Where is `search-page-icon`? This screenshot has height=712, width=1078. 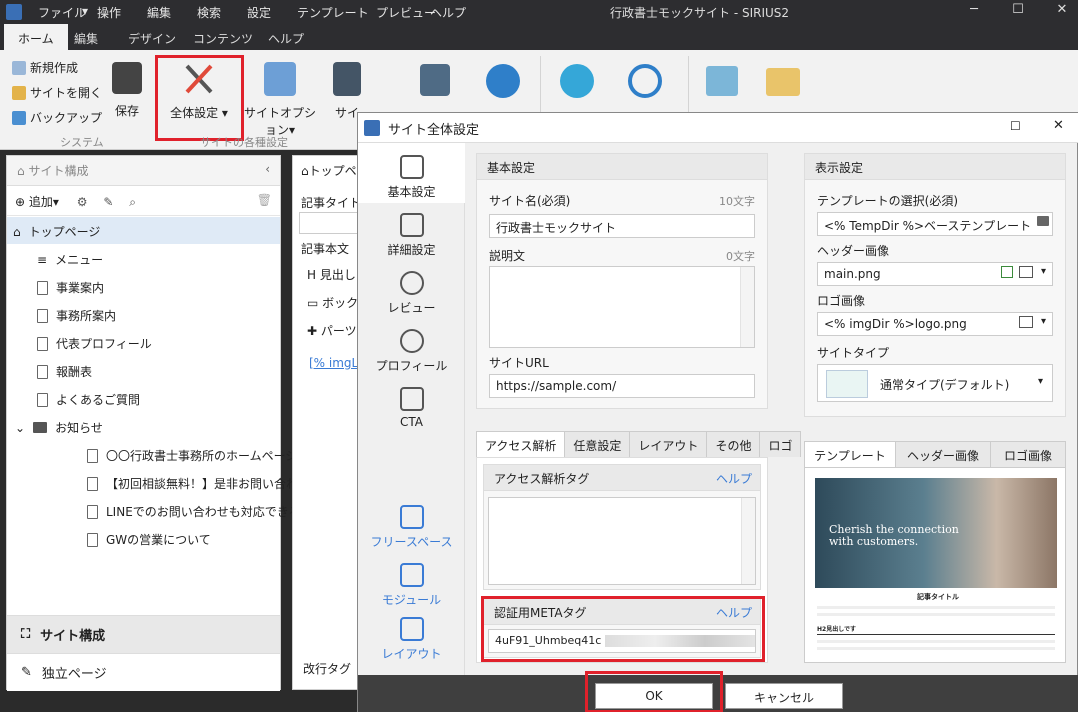
search-page-icon is located at coordinates (435, 80).